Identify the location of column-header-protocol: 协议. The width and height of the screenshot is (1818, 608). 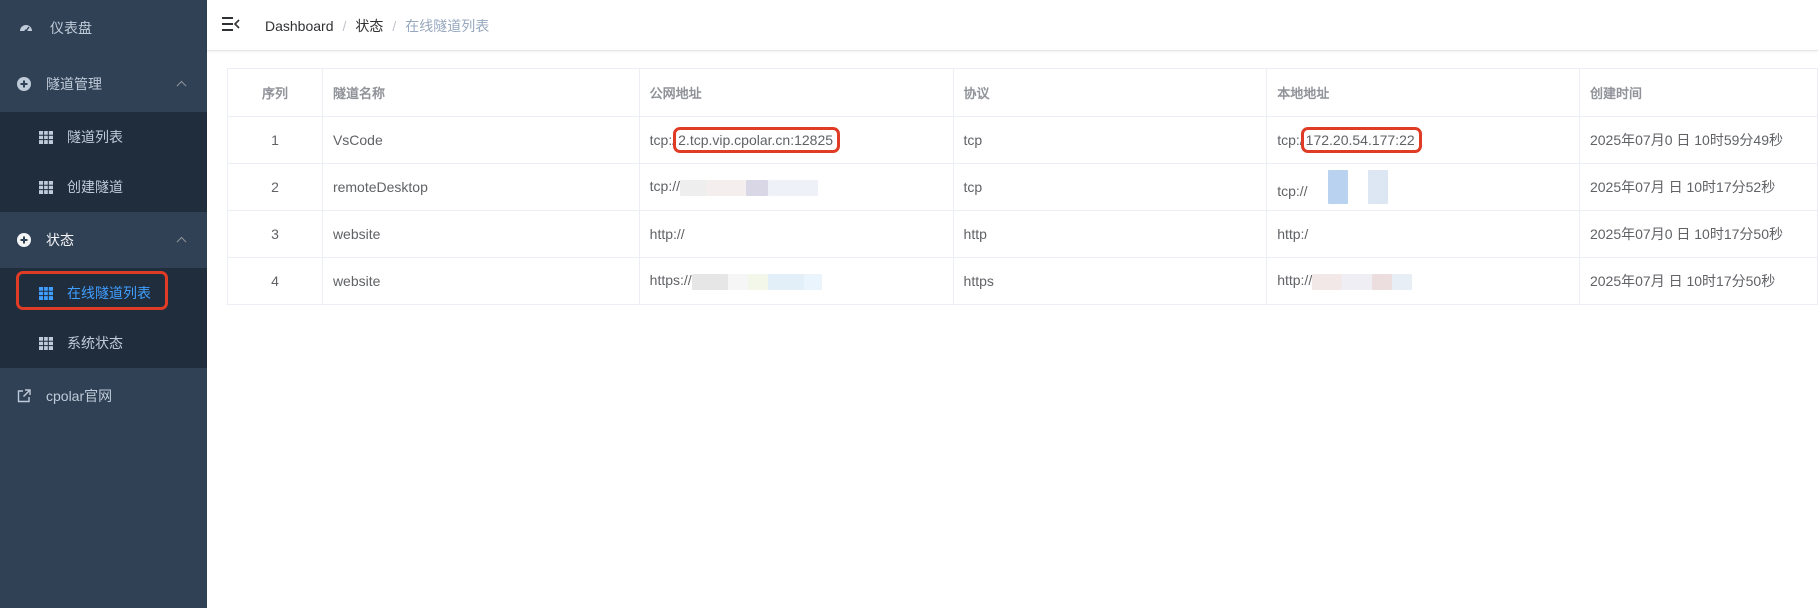
(1110, 92).